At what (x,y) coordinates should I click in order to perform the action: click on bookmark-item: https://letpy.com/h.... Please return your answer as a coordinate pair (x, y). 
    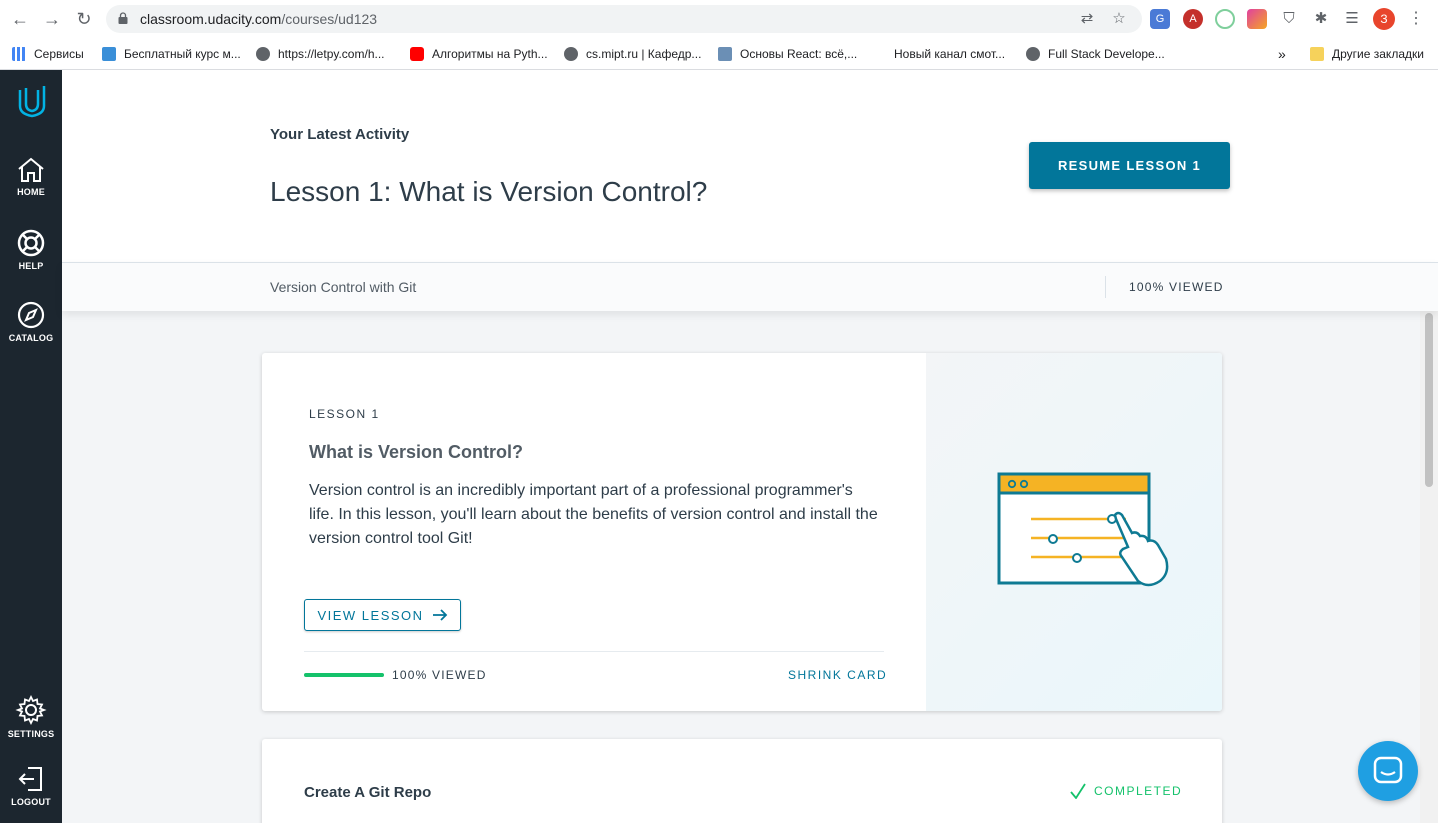
    Looking at the image, I should click on (320, 54).